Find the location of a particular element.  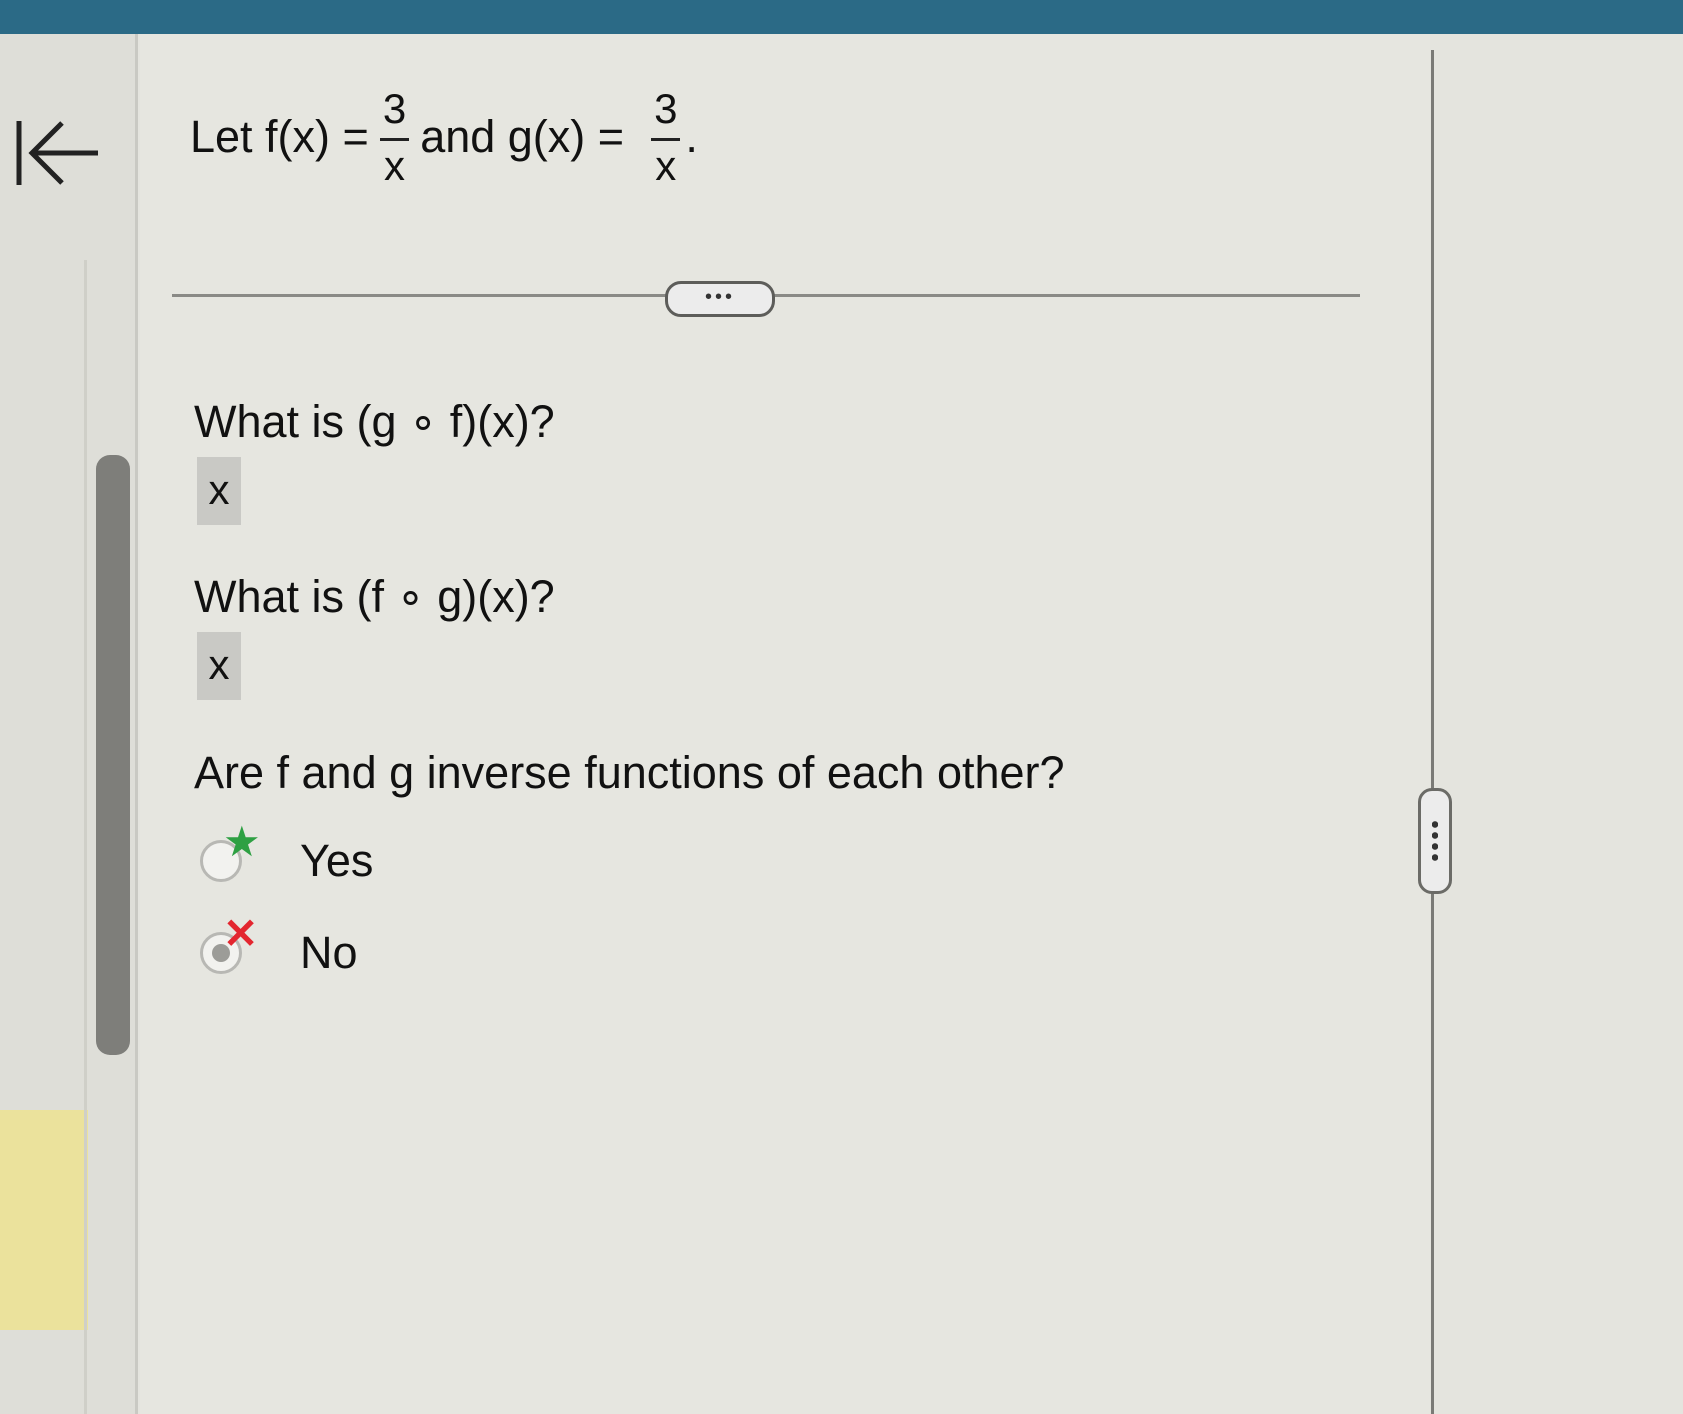

problem-statement: Let f(x) = 3 x and g(x) = 3 x . is located at coordinates (444, 137).